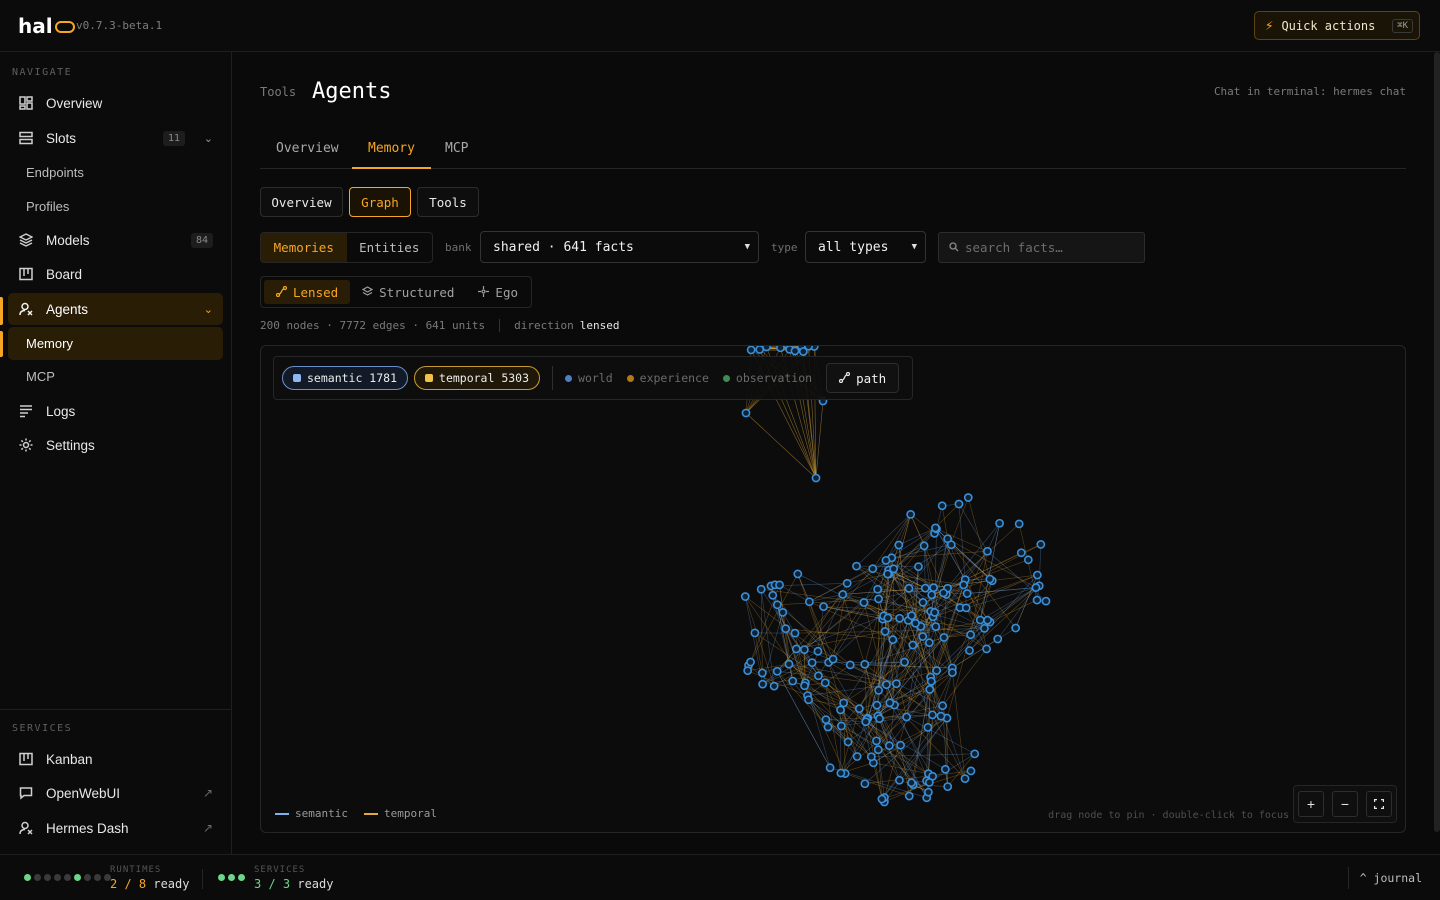 Image resolution: width=1440 pixels, height=900 pixels. I want to click on sidebar-item-profiles: Profiles, so click(115, 206).